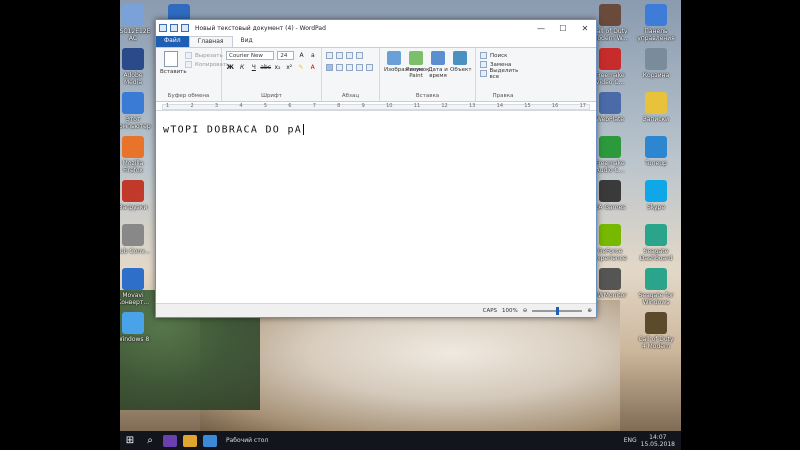 Image resolution: width=800 pixels, height=450 pixels. Describe the element at coordinates (301, 55) in the screenshot. I see `grow-font-icon: A` at that location.